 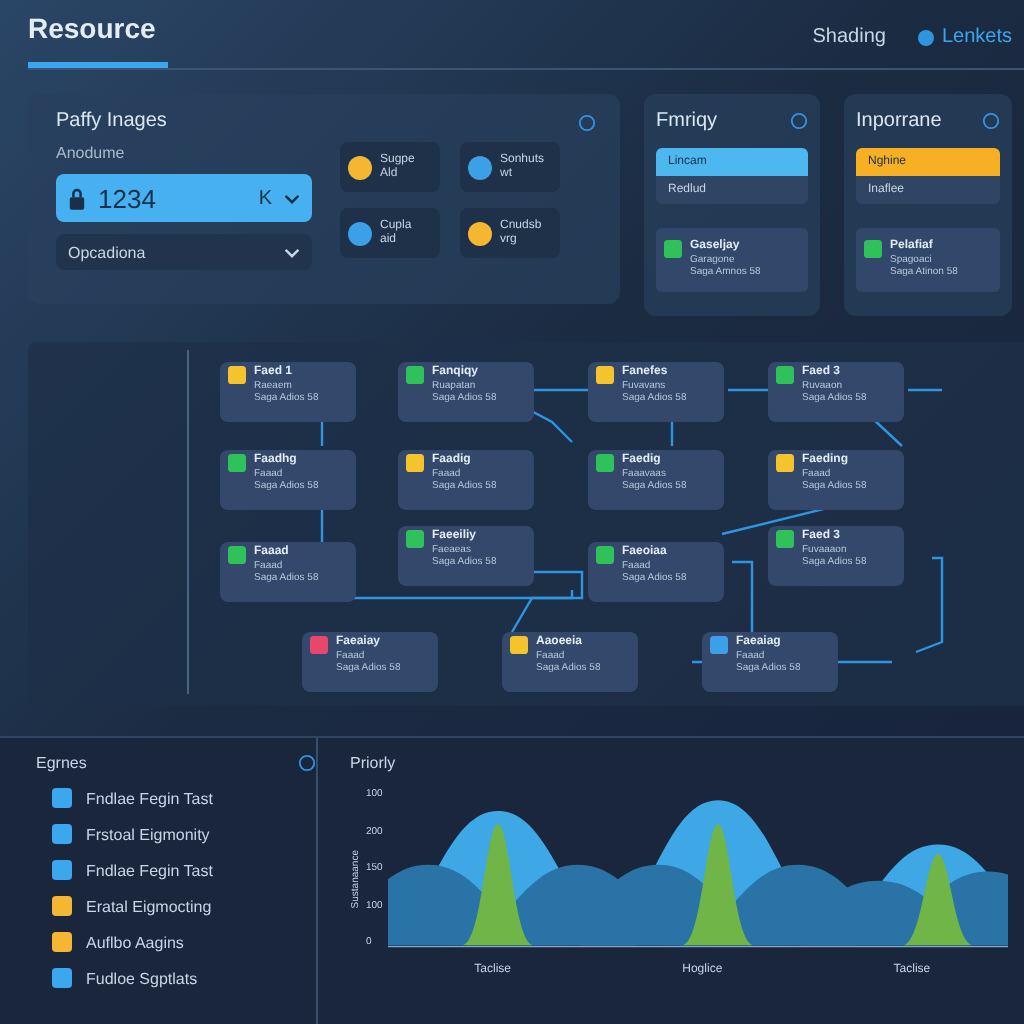 I want to click on panel-title: Fmriqy, so click(x=687, y=121).